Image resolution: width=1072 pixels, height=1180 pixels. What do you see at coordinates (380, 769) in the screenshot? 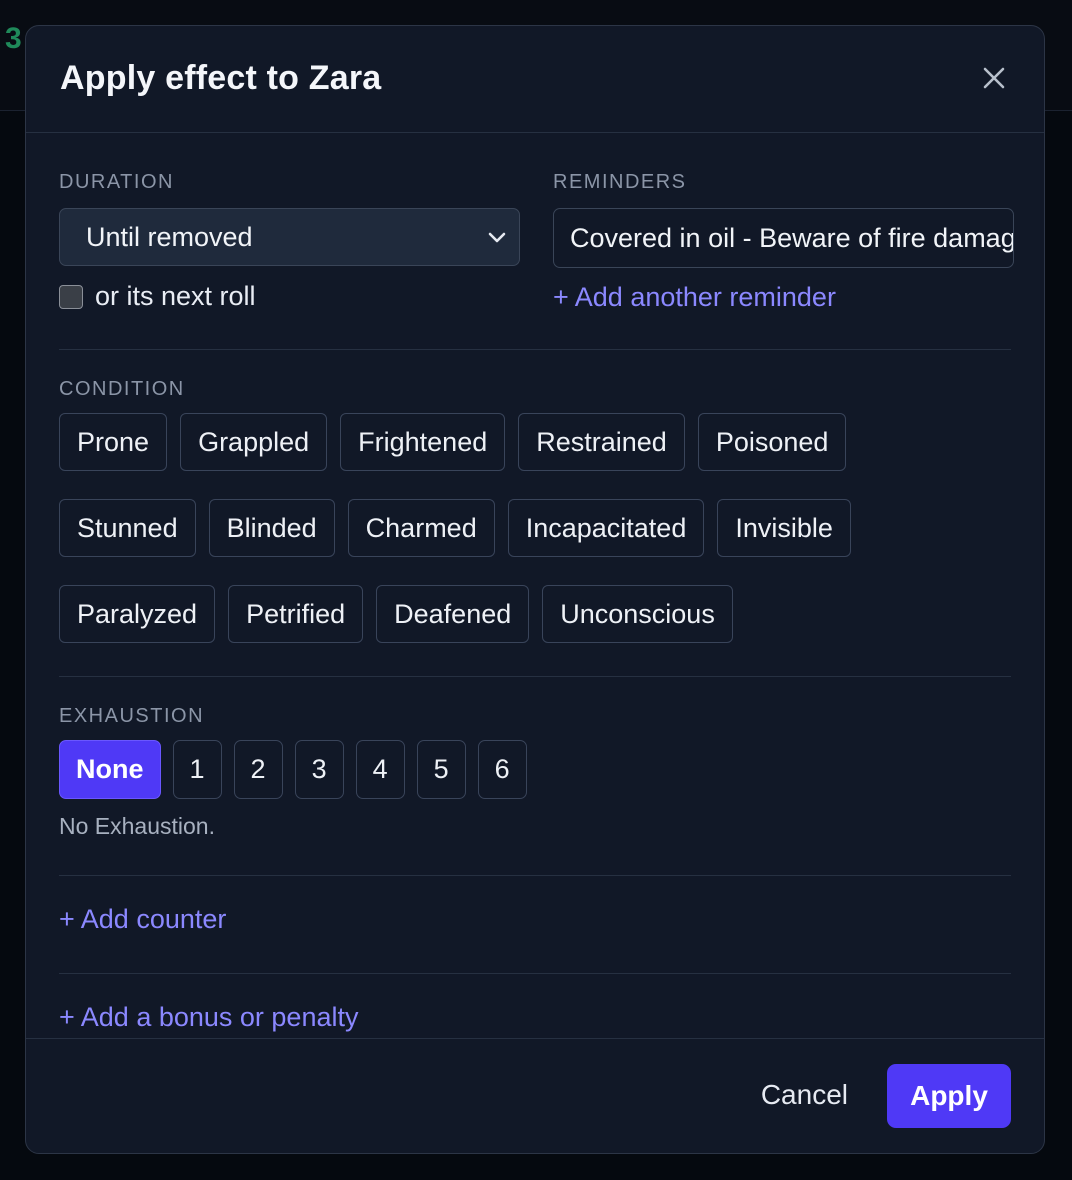
I see `exhaustion-level-4: 4` at bounding box center [380, 769].